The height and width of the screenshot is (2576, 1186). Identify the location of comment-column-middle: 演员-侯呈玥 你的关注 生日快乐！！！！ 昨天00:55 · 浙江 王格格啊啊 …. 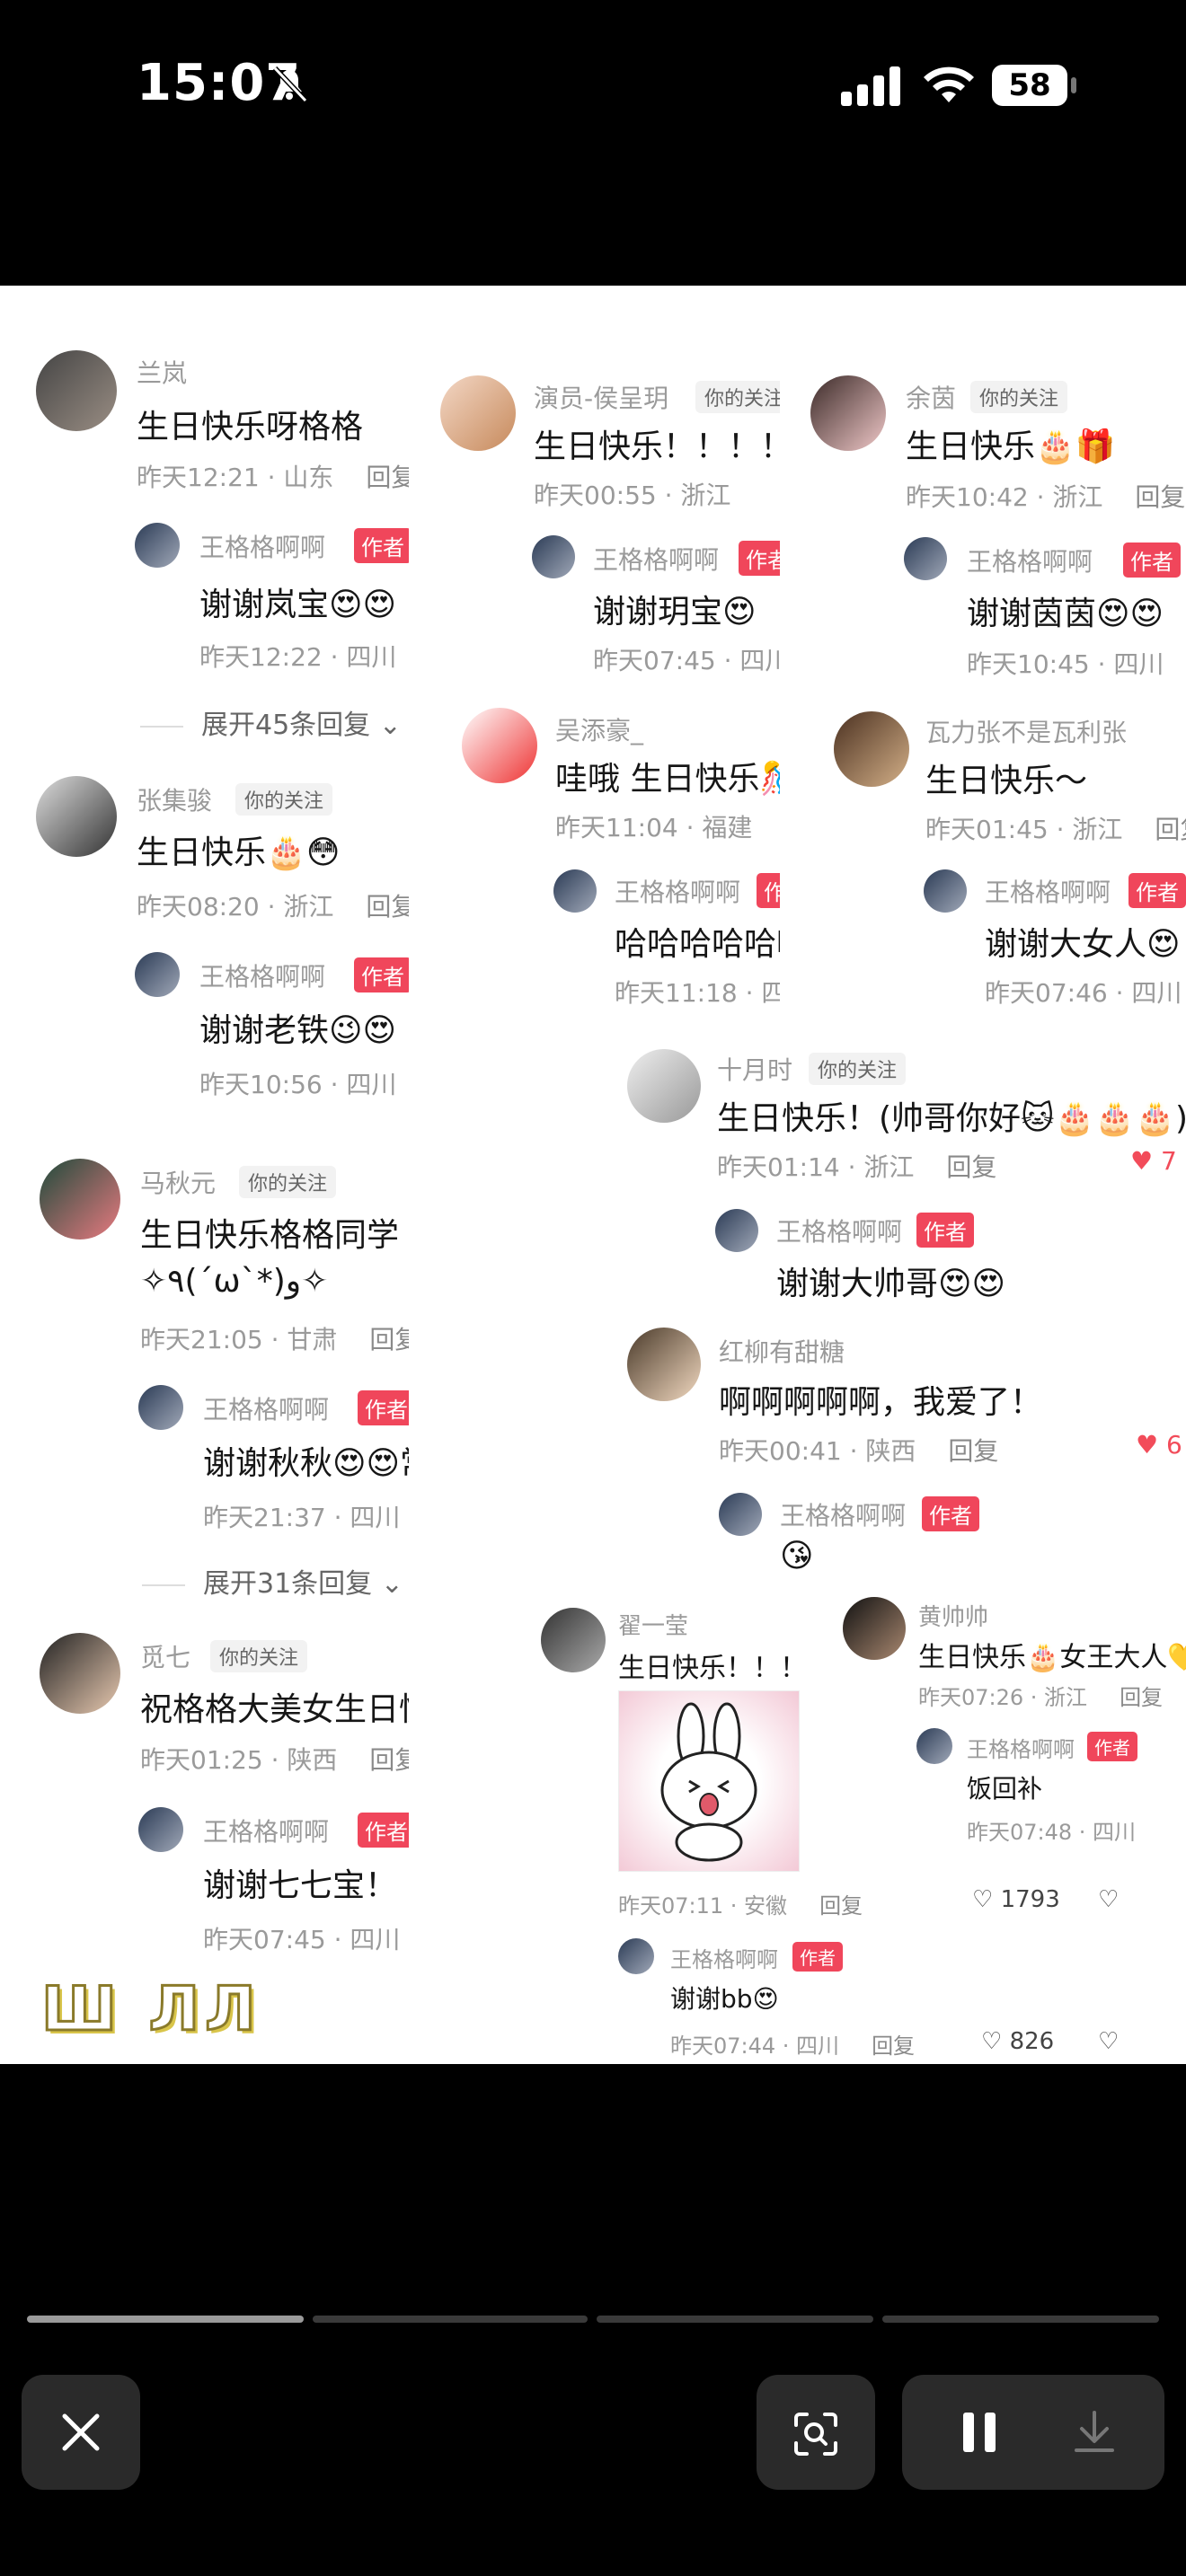
(605, 663).